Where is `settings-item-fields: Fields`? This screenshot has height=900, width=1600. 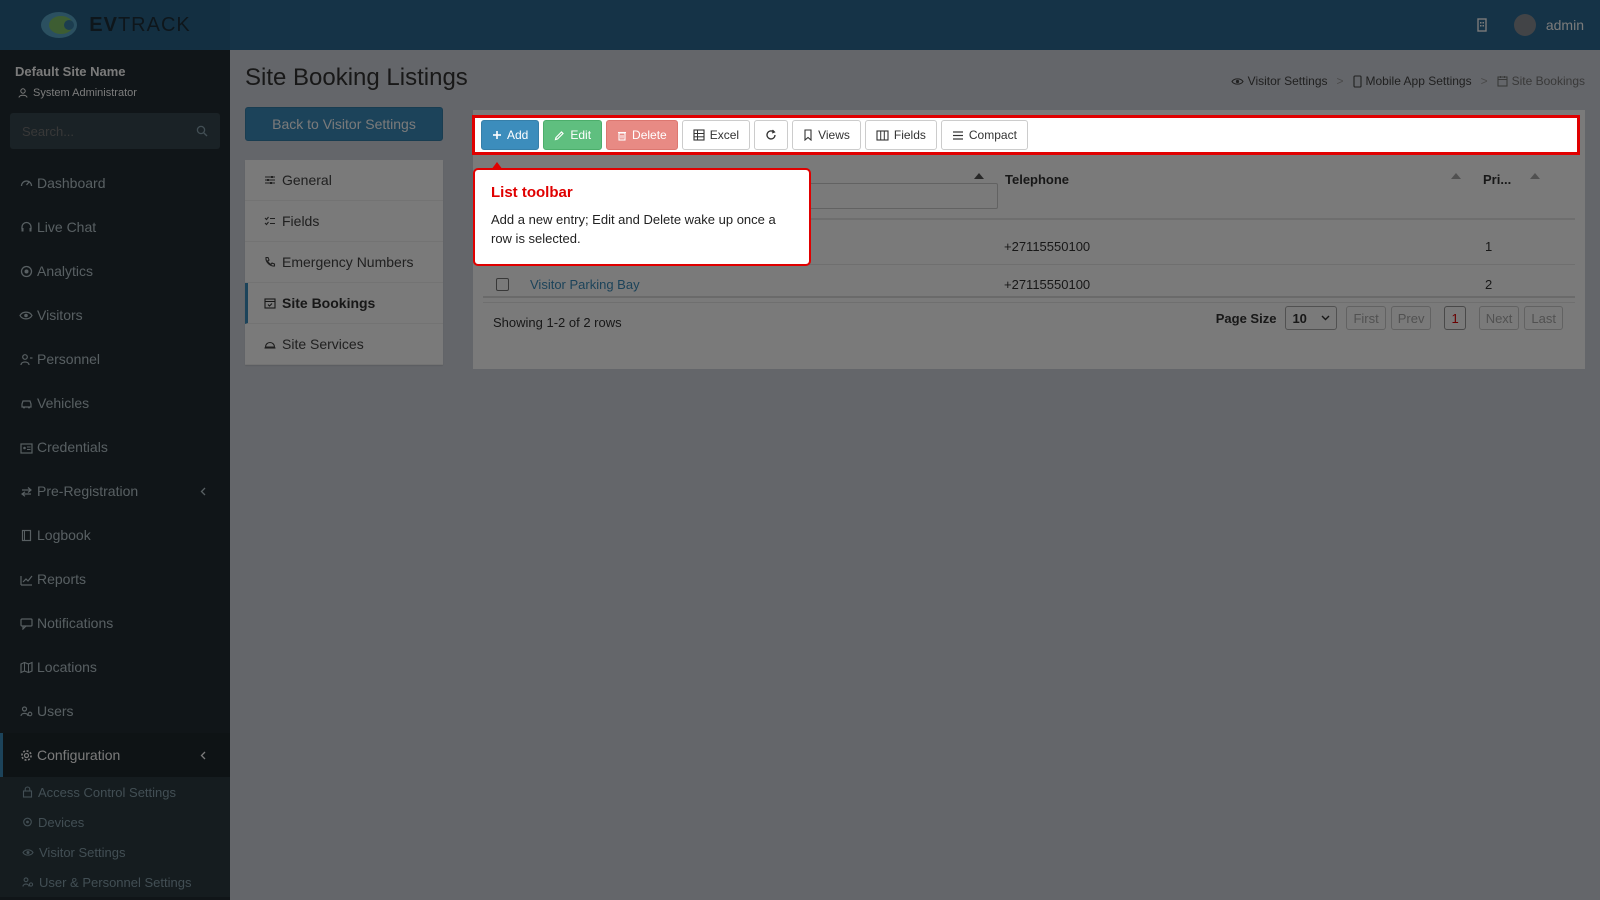
settings-item-fields: Fields is located at coordinates (344, 221).